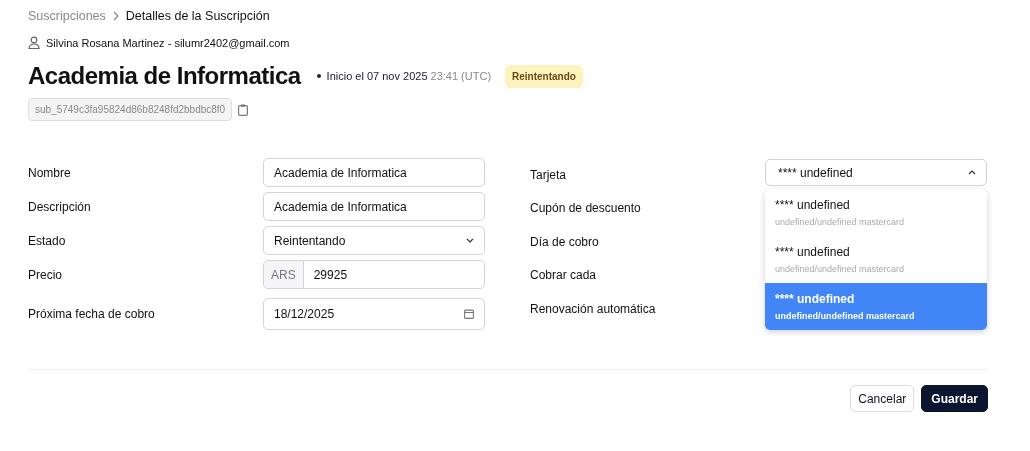  What do you see at coordinates (164, 76) in the screenshot?
I see `page-title: Academia de Informatica` at bounding box center [164, 76].